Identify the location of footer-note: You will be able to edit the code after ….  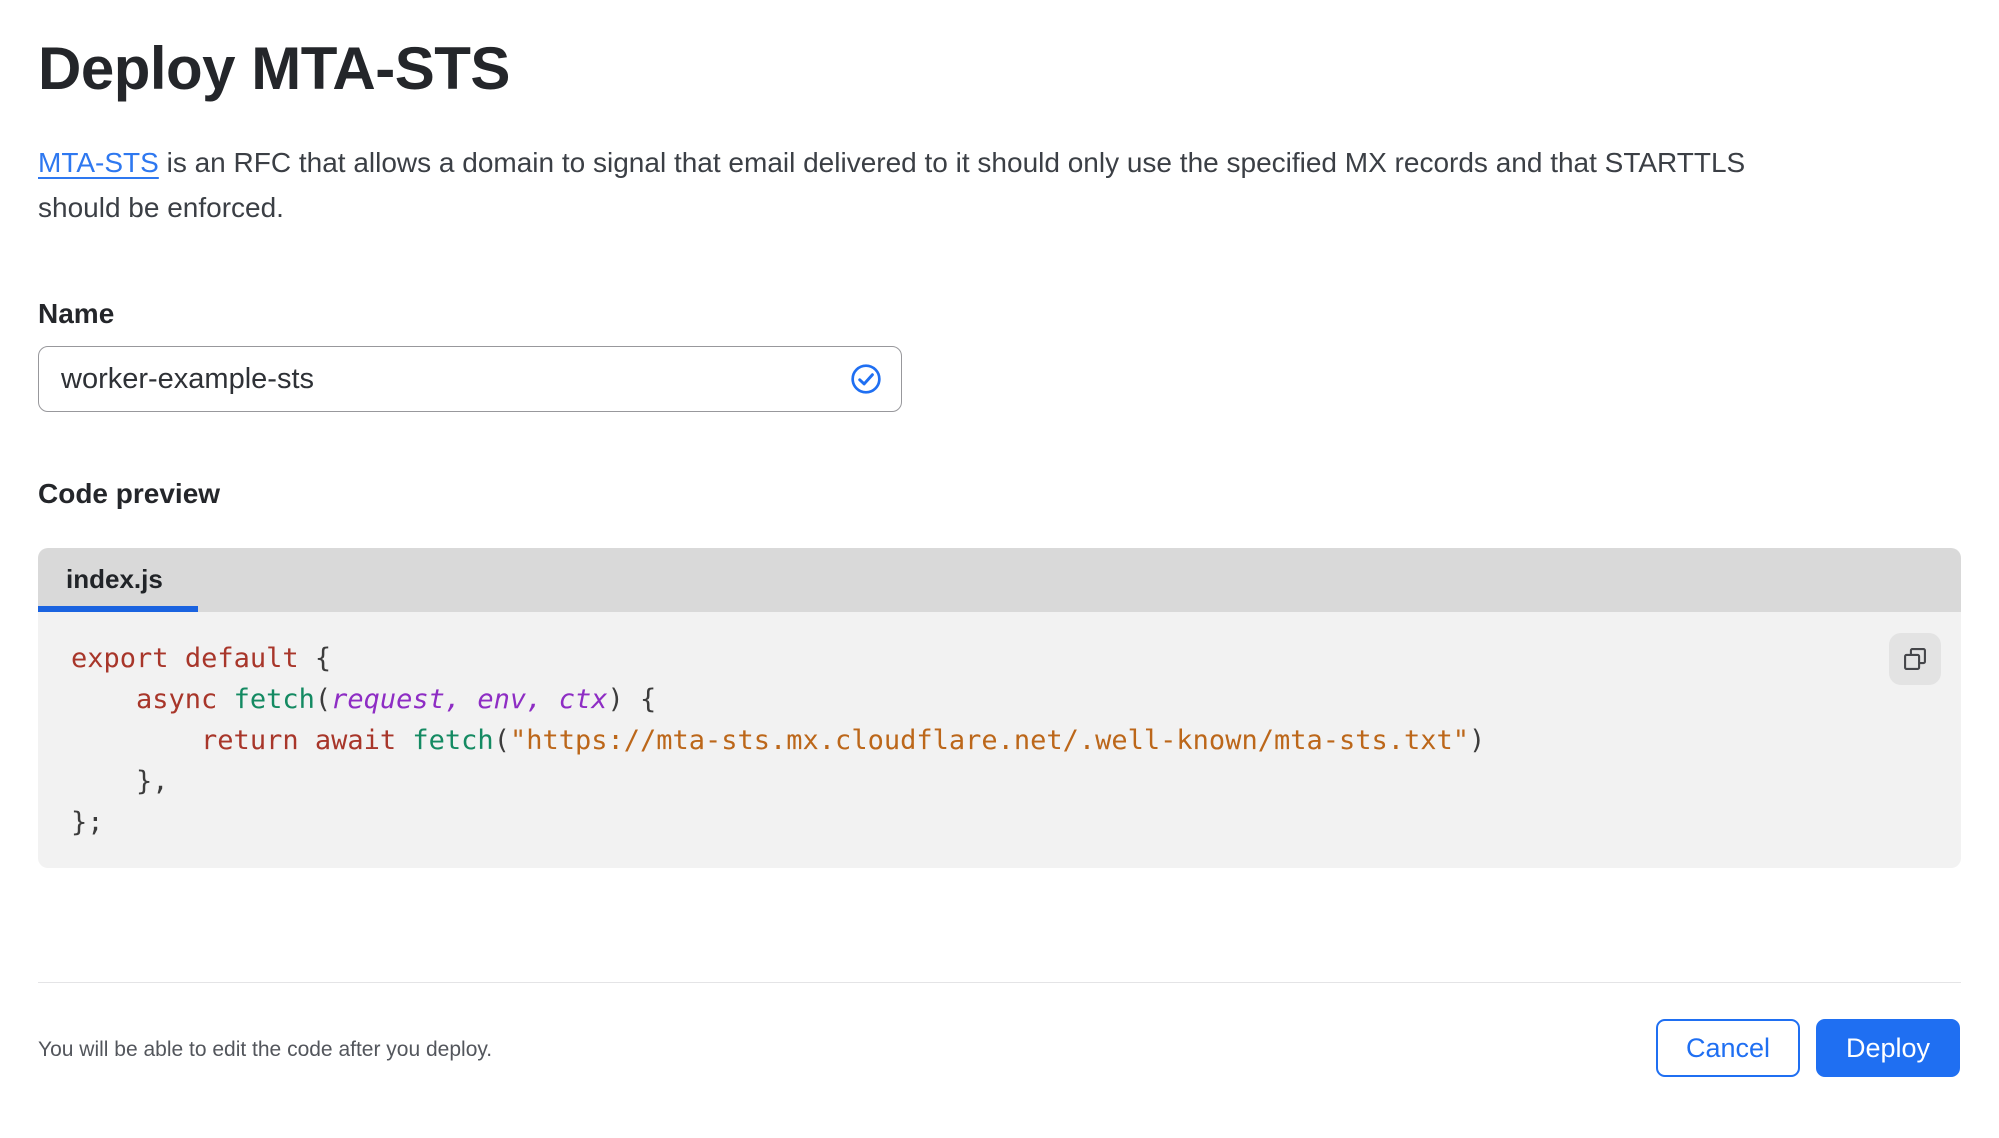
(265, 1049).